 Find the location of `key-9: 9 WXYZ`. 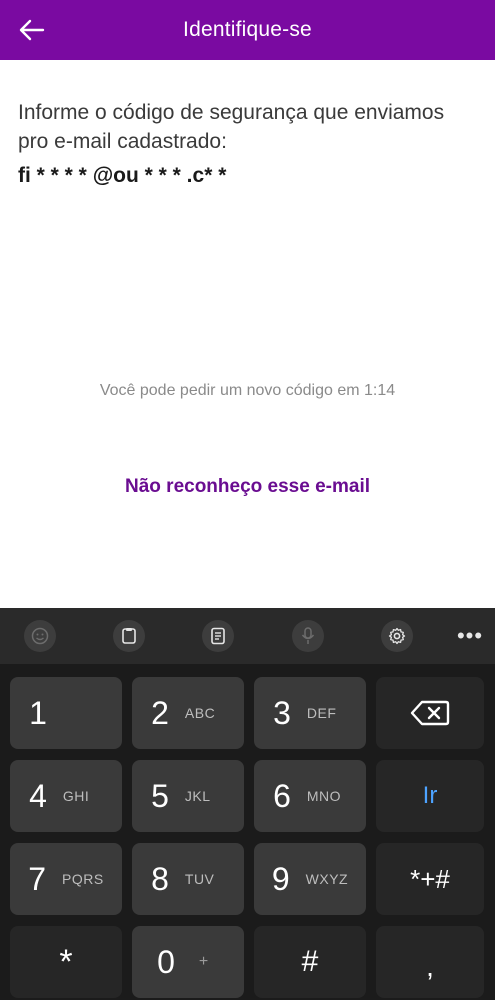

key-9: 9 WXYZ is located at coordinates (310, 879).